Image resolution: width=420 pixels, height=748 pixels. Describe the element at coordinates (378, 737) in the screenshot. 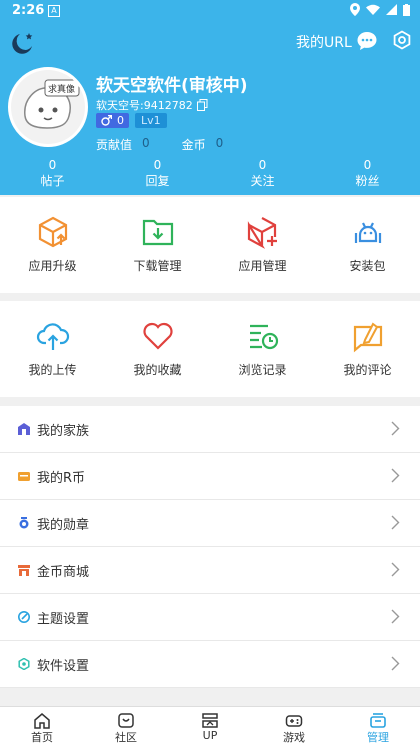

I see `nav-label: 管理` at that location.